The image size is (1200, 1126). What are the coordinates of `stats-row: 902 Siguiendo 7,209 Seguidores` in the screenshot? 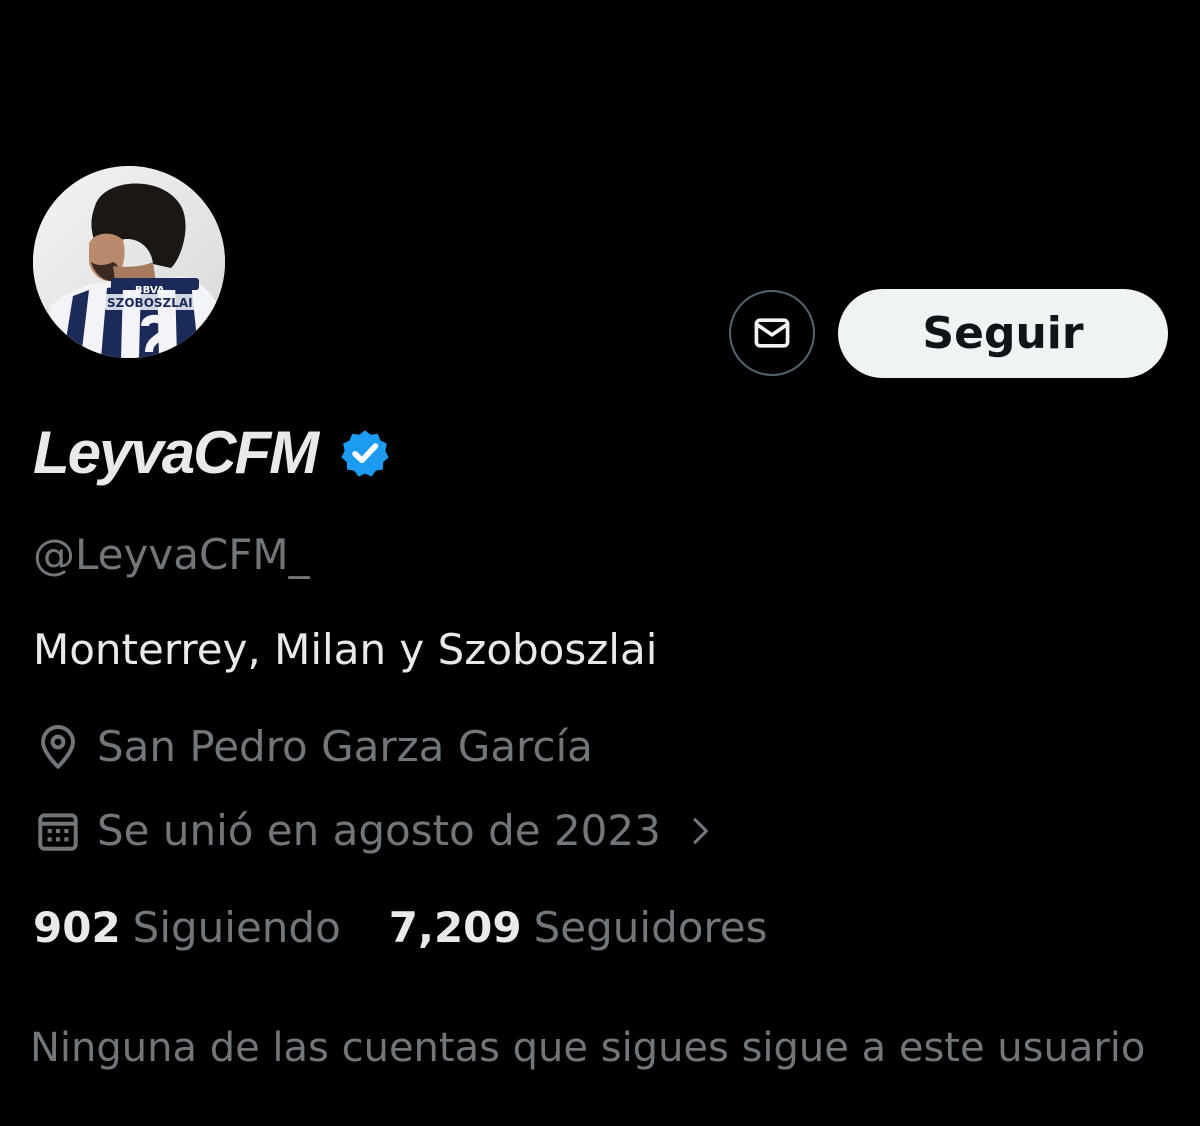 It's located at (400, 928).